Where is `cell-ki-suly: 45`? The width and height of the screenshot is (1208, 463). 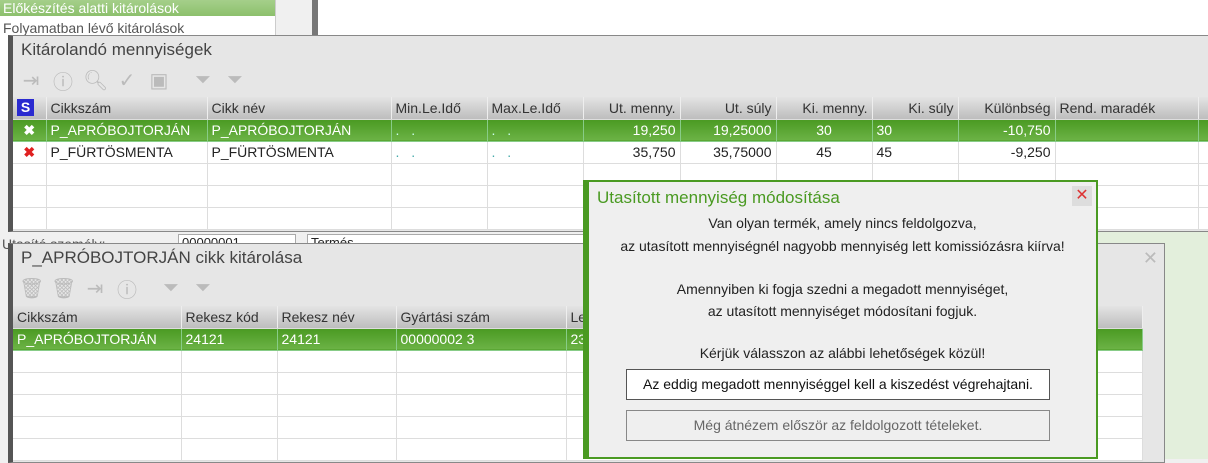 cell-ki-suly: 45 is located at coordinates (915, 152).